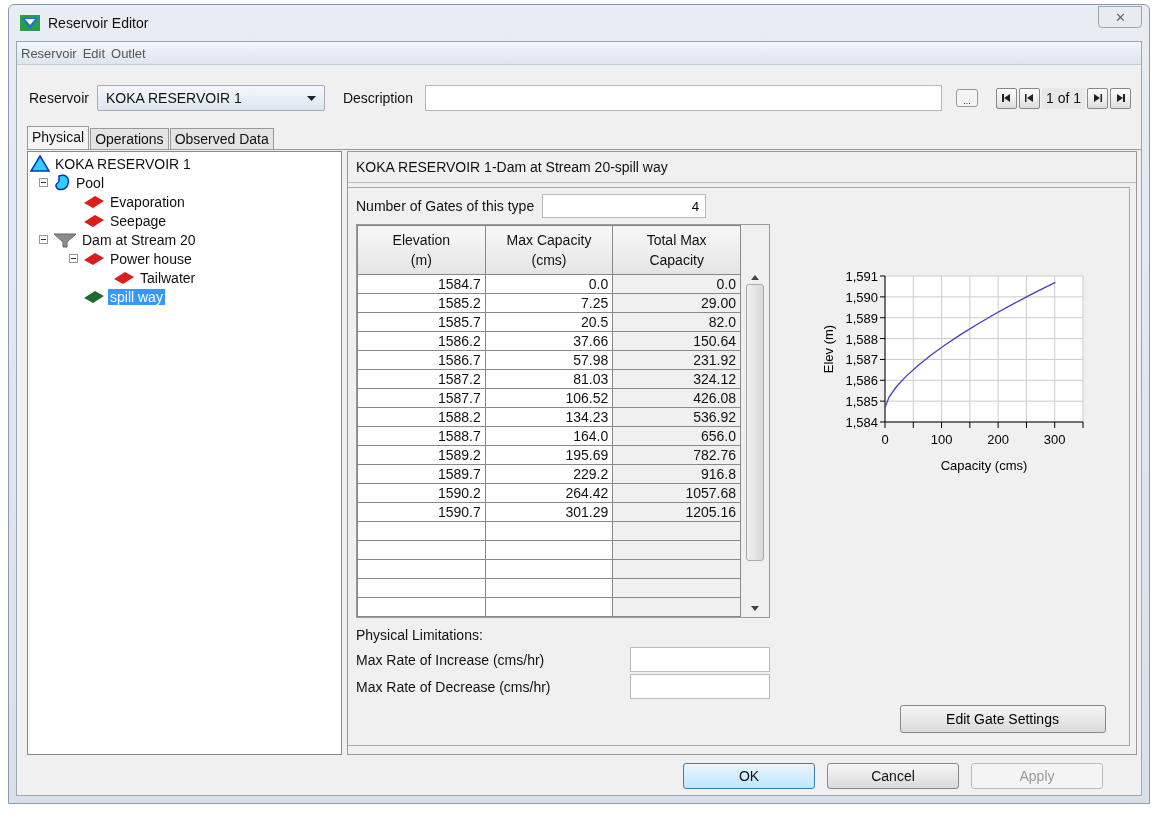 The width and height of the screenshot is (1158, 814). I want to click on menu-item: Reservoir, so click(49, 53).